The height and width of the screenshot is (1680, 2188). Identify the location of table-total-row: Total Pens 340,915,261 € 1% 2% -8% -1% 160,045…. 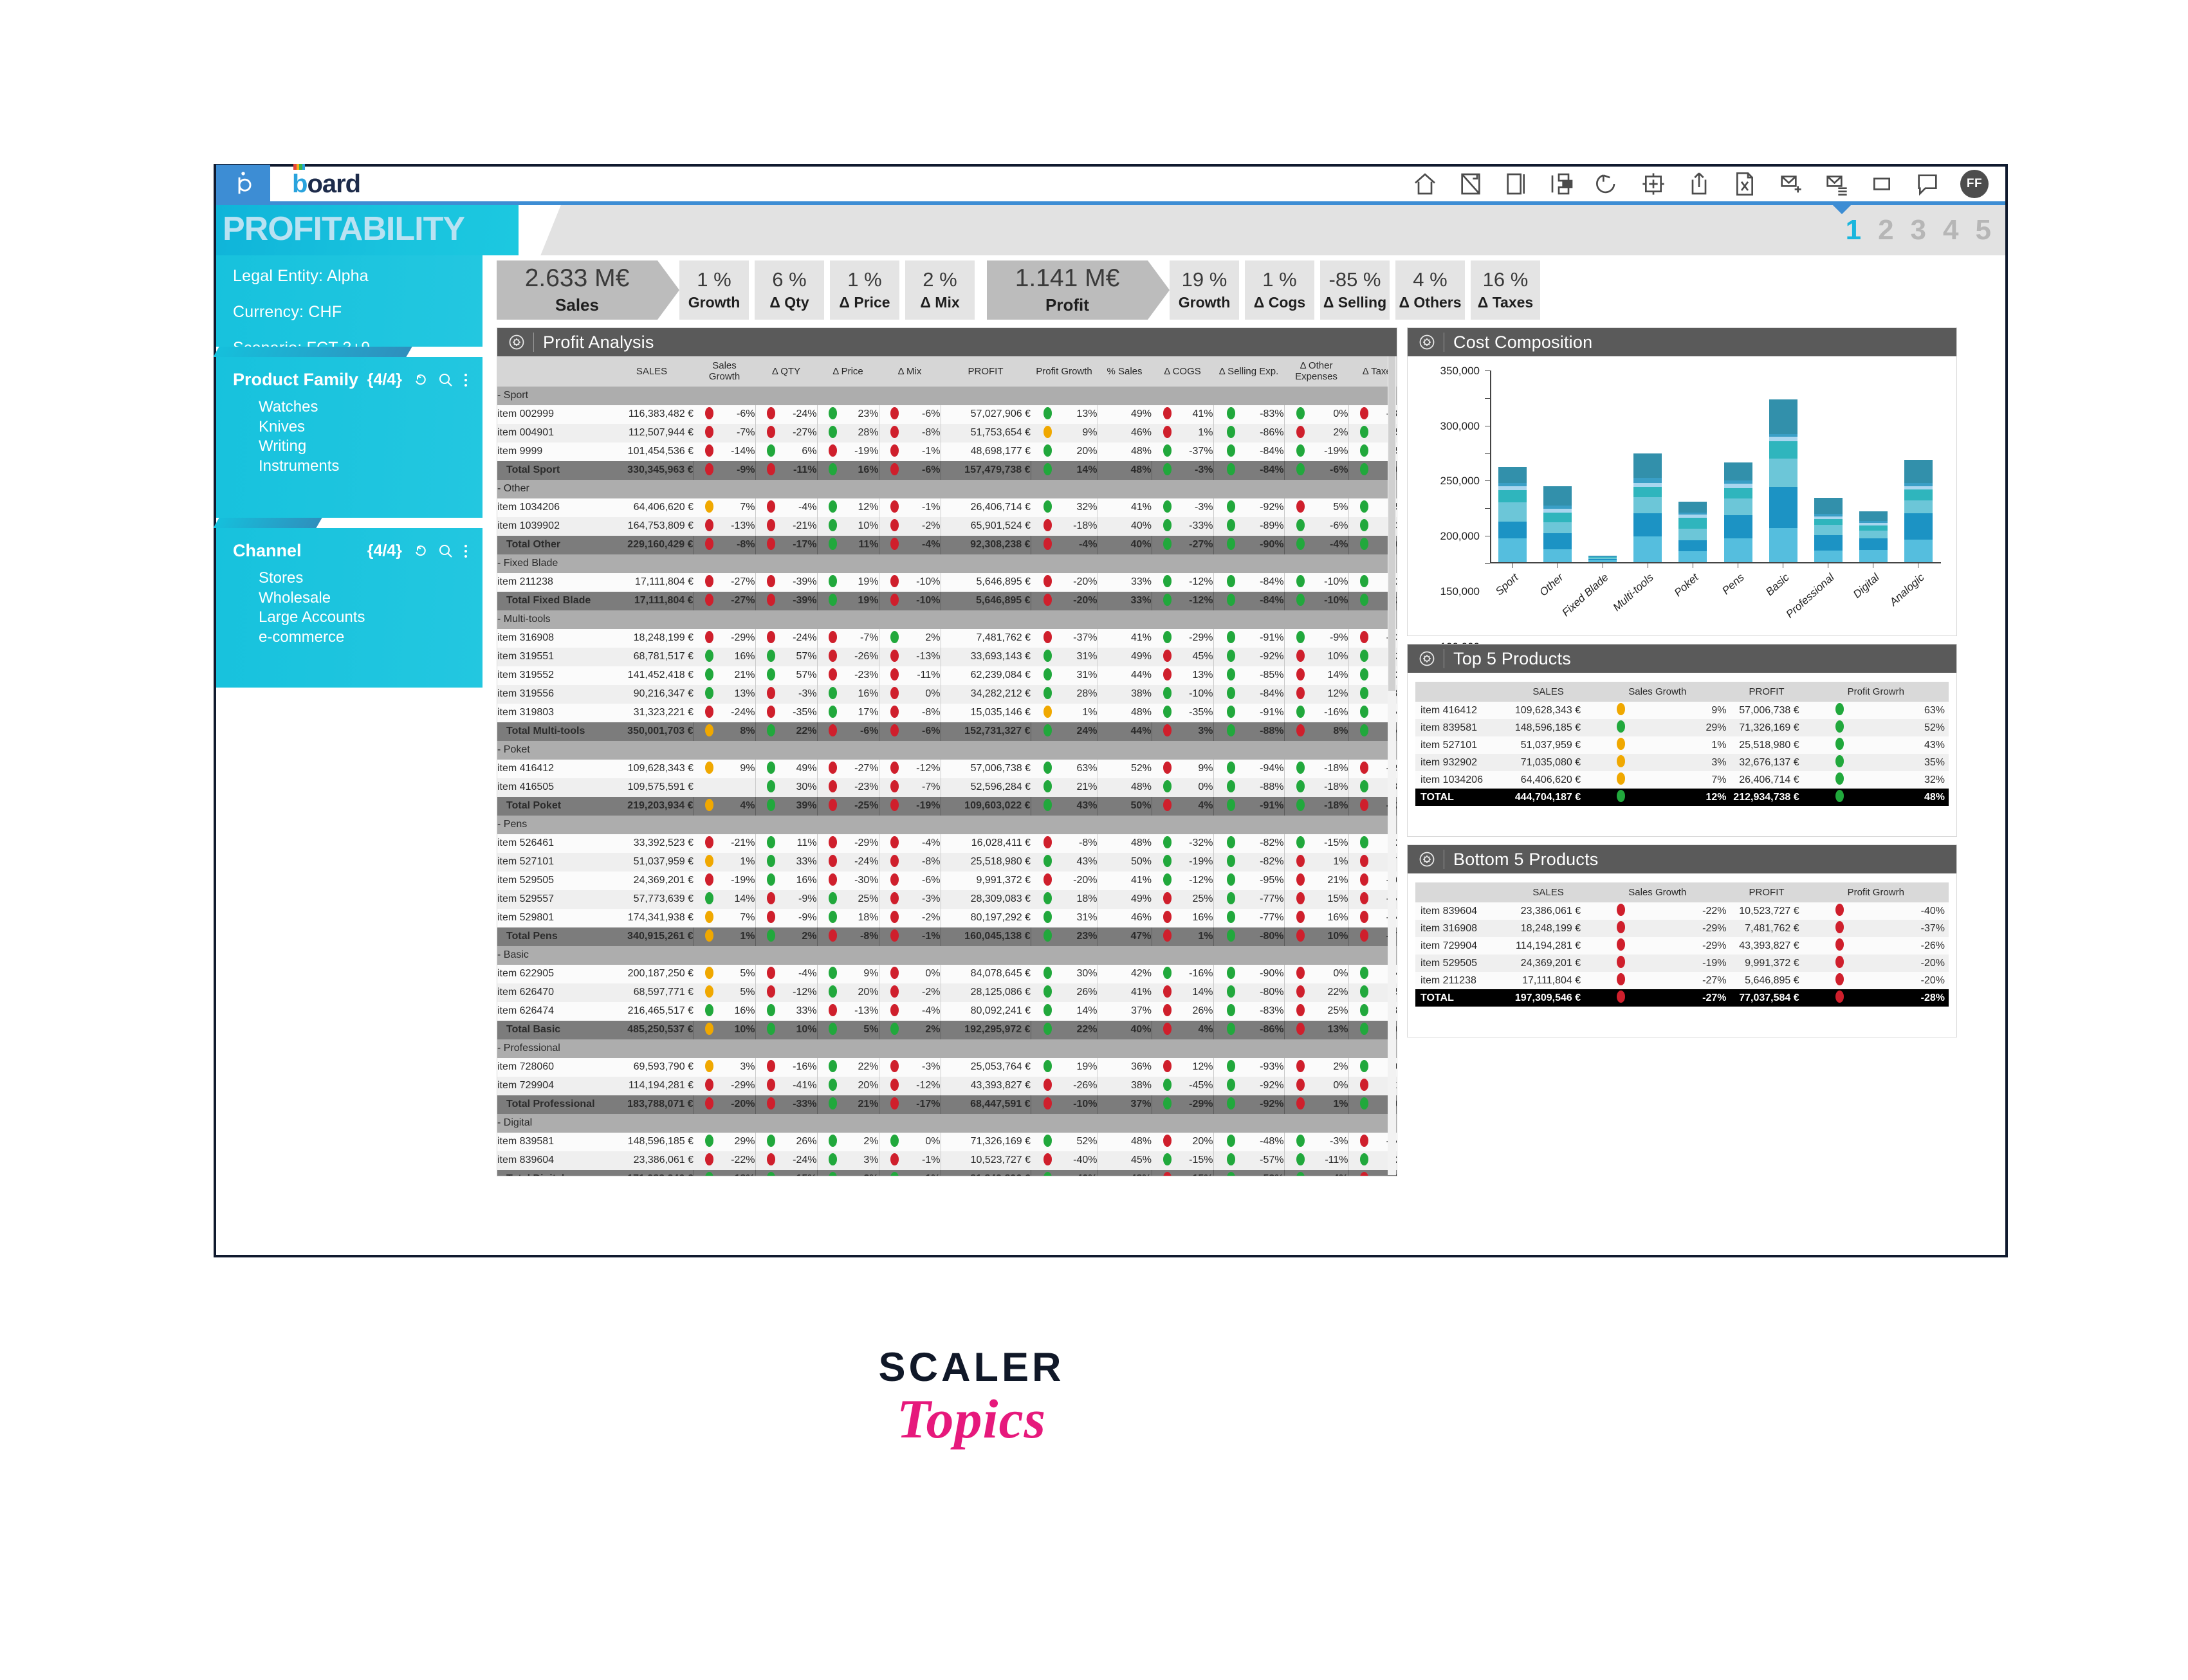
(947, 936).